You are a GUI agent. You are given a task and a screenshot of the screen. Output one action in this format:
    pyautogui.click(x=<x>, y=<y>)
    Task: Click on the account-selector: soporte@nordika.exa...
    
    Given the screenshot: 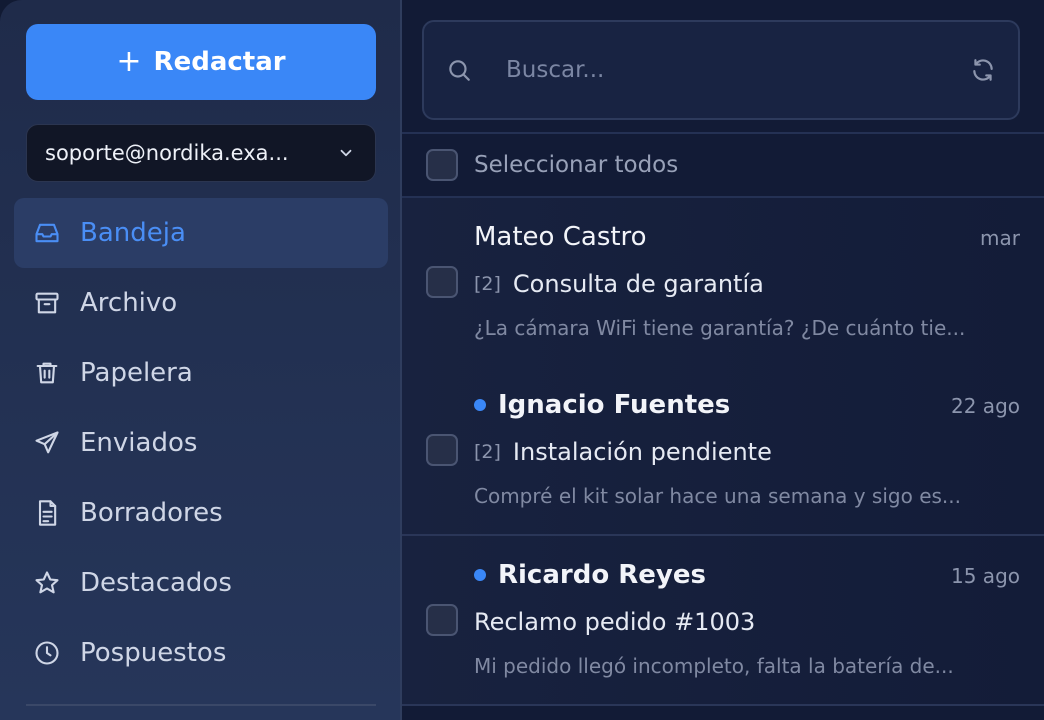 What is the action you would take?
    pyautogui.click(x=201, y=153)
    